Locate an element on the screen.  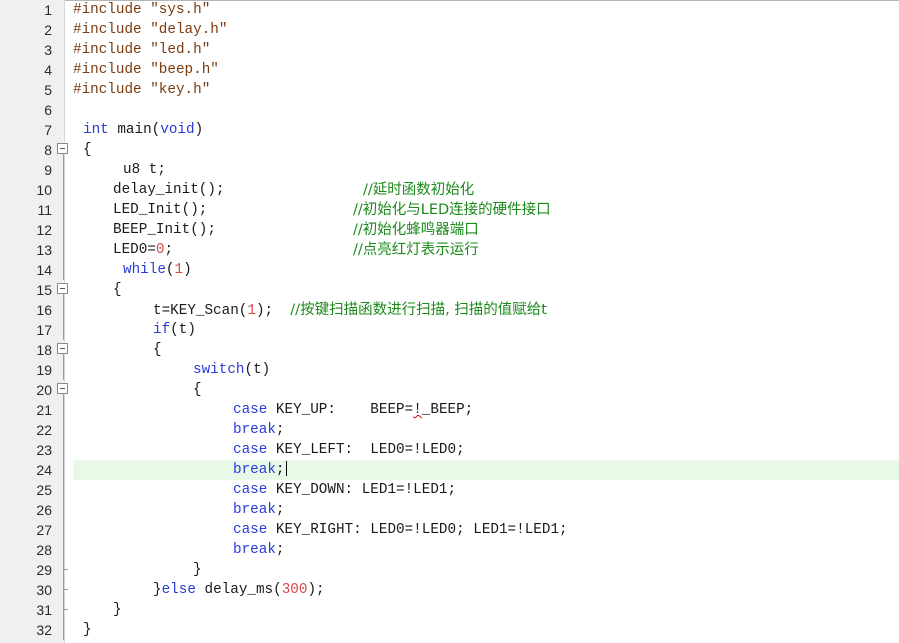
code-line: 22 break; is located at coordinates (449, 430).